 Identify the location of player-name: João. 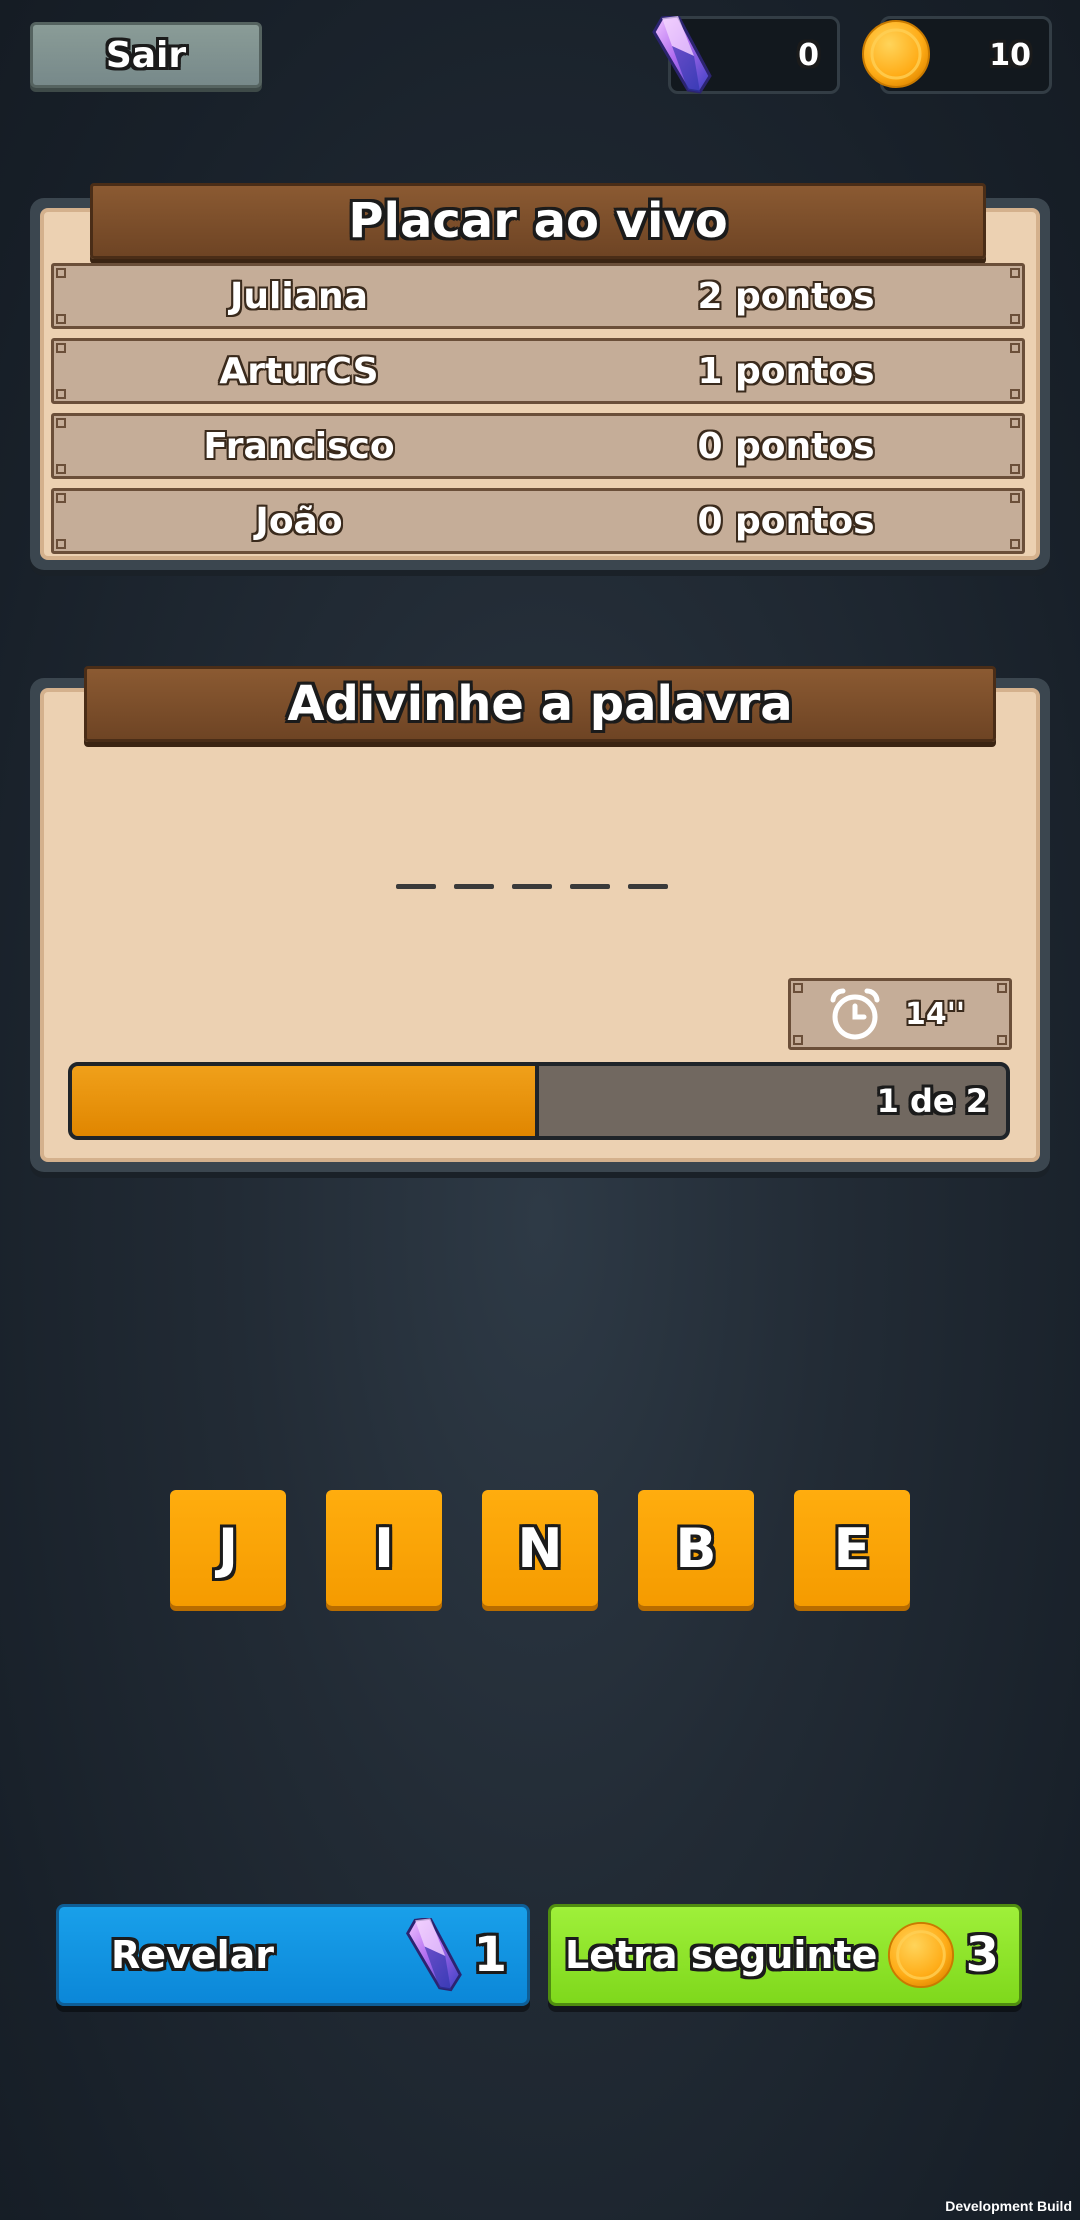
(299, 521).